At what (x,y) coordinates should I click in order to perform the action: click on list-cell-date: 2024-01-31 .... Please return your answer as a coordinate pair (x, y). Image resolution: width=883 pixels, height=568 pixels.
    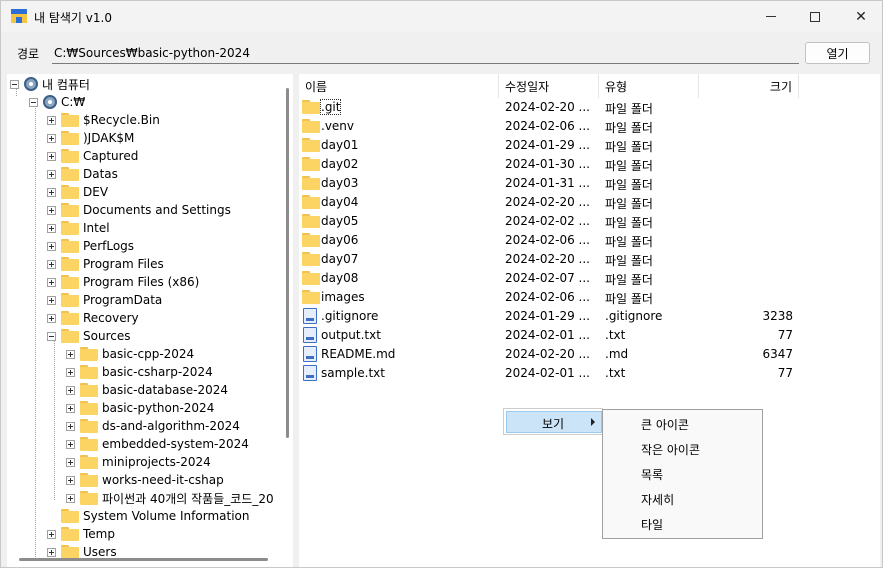
    Looking at the image, I should click on (547, 183).